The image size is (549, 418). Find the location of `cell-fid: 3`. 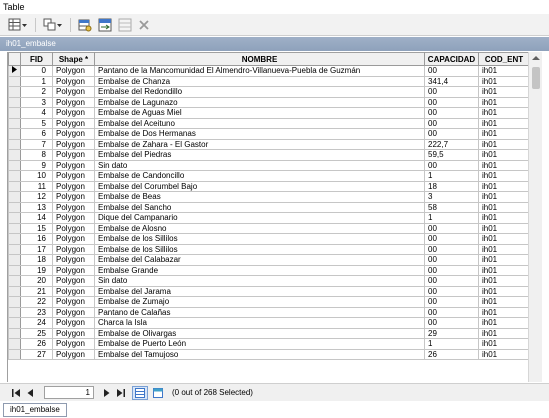

cell-fid: 3 is located at coordinates (36, 102).